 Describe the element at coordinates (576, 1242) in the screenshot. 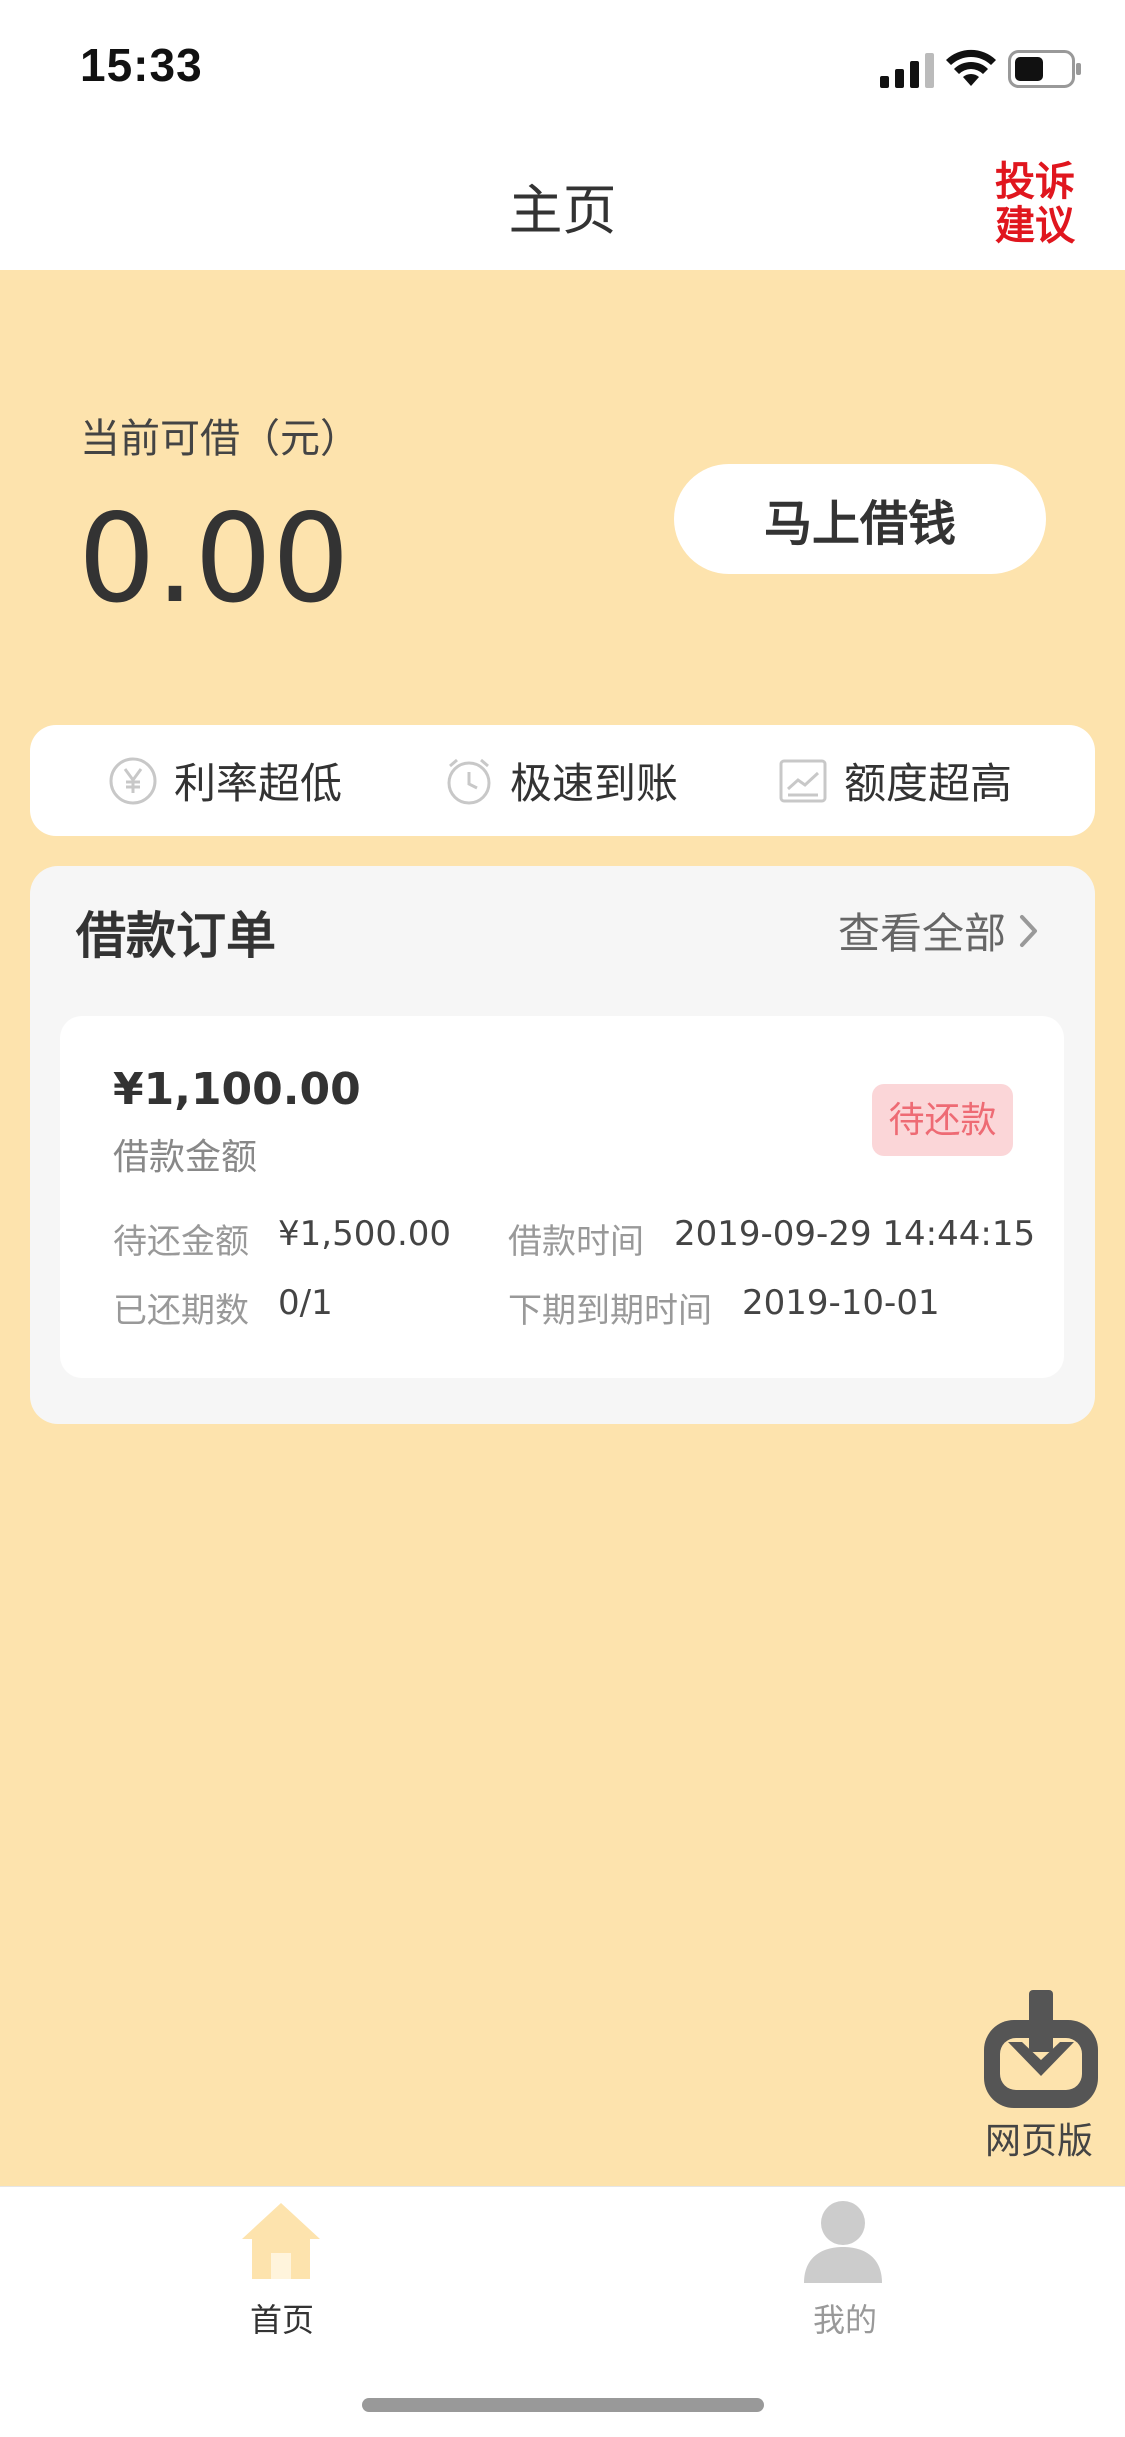

I see `loan-time-label: 借款时间` at that location.